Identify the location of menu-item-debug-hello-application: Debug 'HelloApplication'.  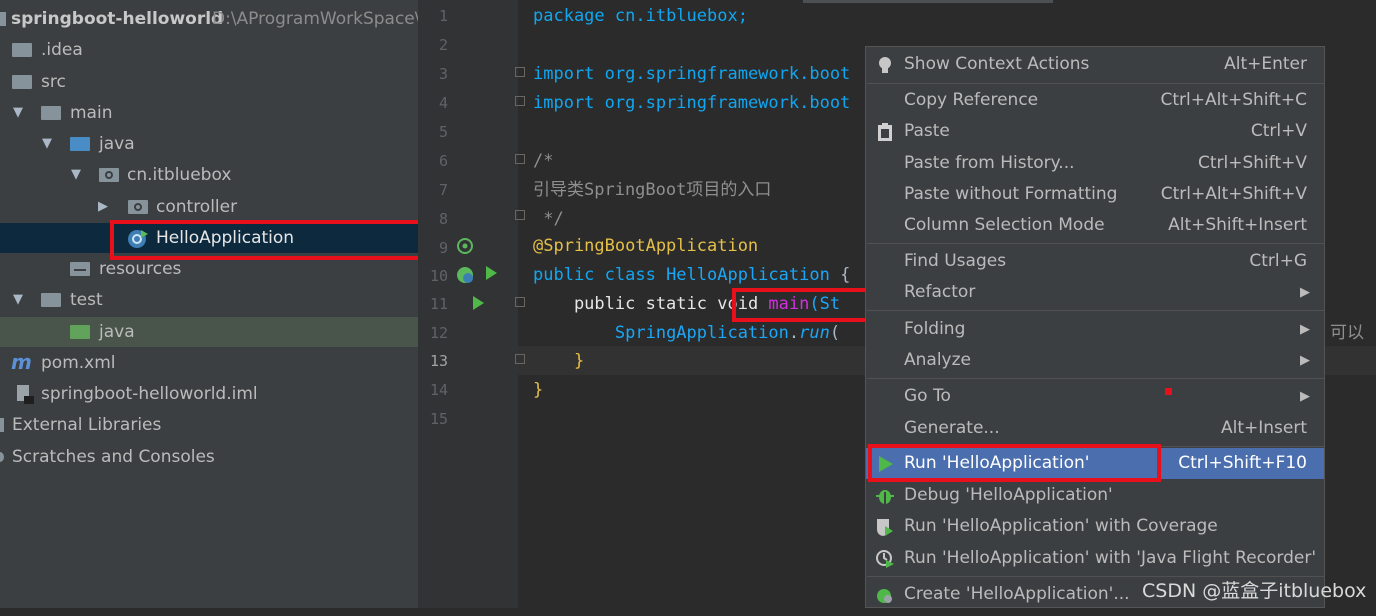
(1095, 495).